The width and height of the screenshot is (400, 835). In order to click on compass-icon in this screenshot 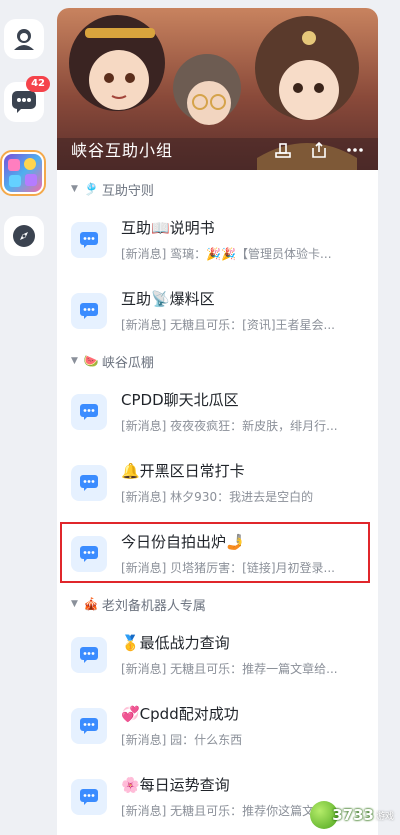, I will do `click(24, 236)`.